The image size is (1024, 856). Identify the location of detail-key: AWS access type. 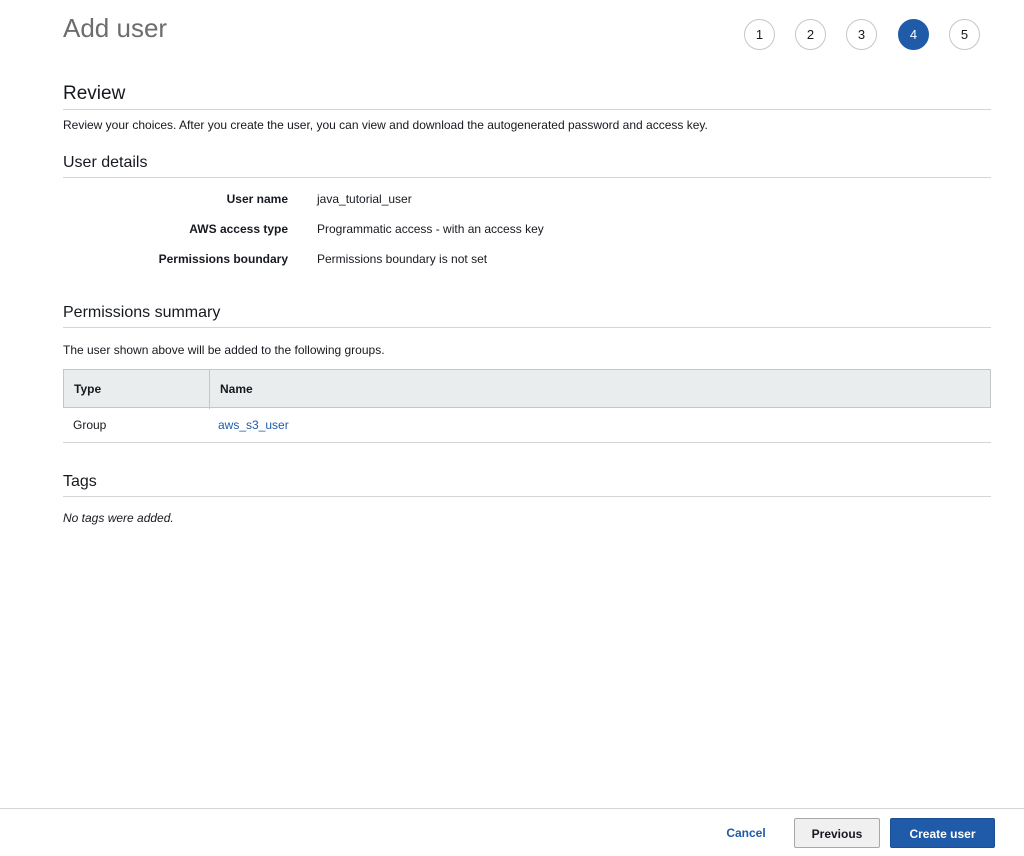
(238, 229).